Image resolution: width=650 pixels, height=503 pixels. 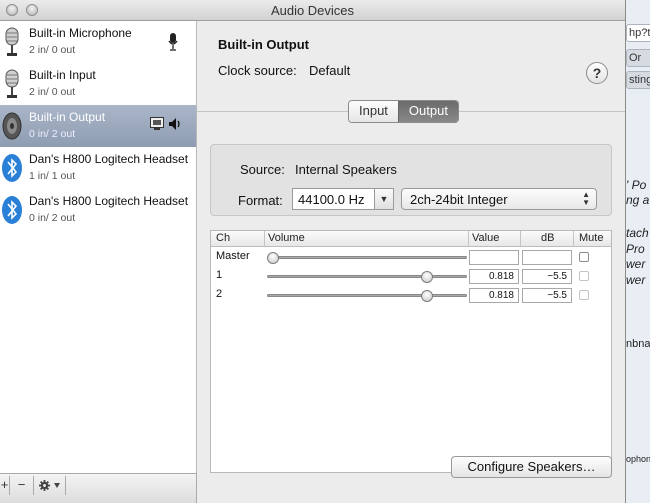 I want to click on device-item-h800-headset-input: Dan's H800 Logitech Headset 1 in/ 1 out, so click(x=98, y=168).